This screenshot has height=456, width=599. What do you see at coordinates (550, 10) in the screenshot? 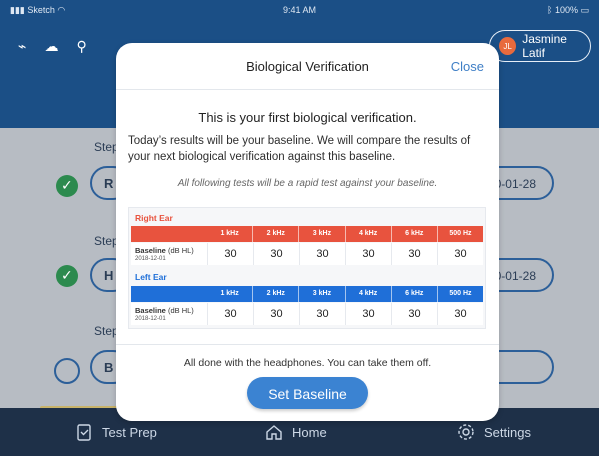
I see `bluetooth-icon: ᛒ` at bounding box center [550, 10].